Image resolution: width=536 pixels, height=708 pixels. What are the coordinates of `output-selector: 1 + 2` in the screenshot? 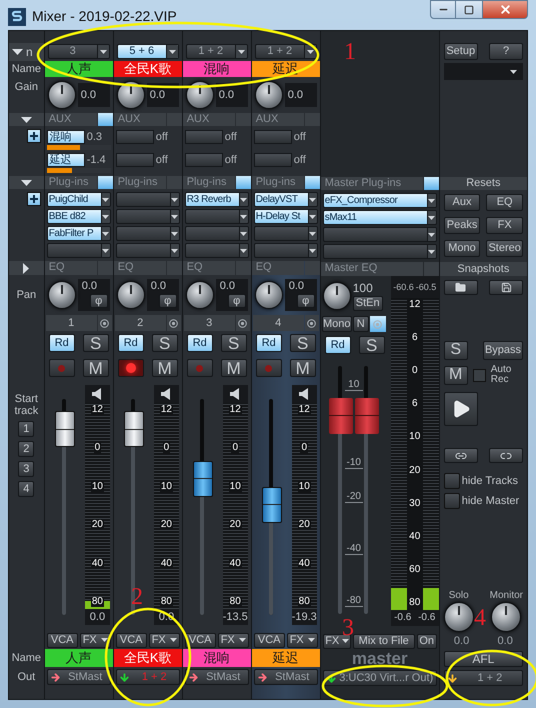 It's located at (483, 678).